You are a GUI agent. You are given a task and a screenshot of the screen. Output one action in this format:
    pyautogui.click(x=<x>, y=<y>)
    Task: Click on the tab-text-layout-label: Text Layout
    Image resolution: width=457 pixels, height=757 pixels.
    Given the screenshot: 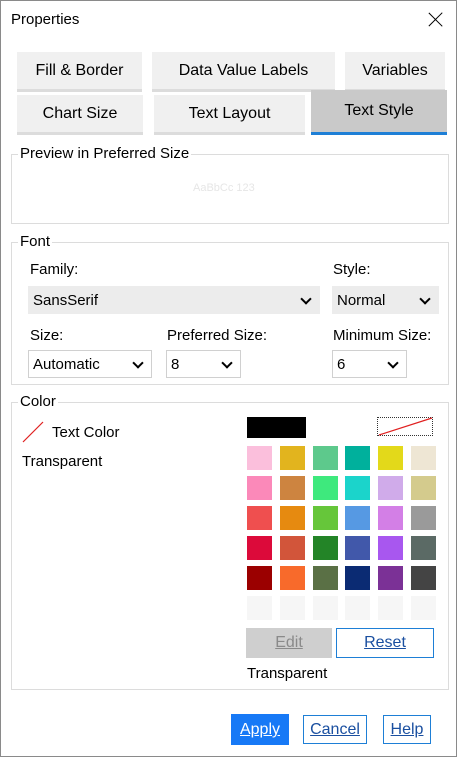 What is the action you would take?
    pyautogui.click(x=229, y=113)
    